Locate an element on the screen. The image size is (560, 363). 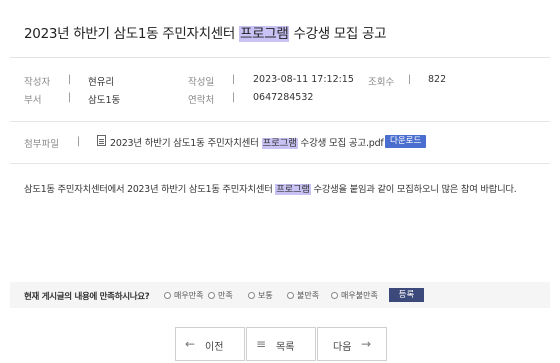
arrow-left-icon: ← is located at coordinates (190, 344).